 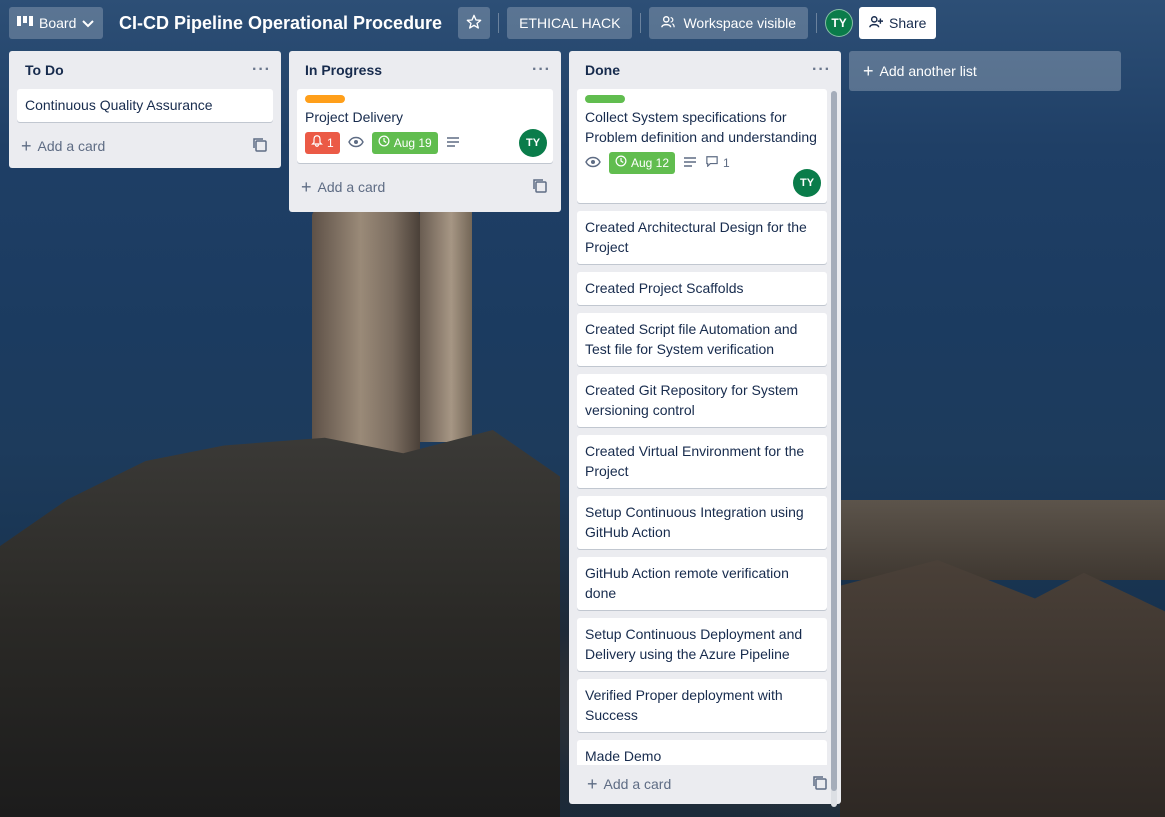 I want to click on due-date: Aug 12, so click(x=650, y=163).